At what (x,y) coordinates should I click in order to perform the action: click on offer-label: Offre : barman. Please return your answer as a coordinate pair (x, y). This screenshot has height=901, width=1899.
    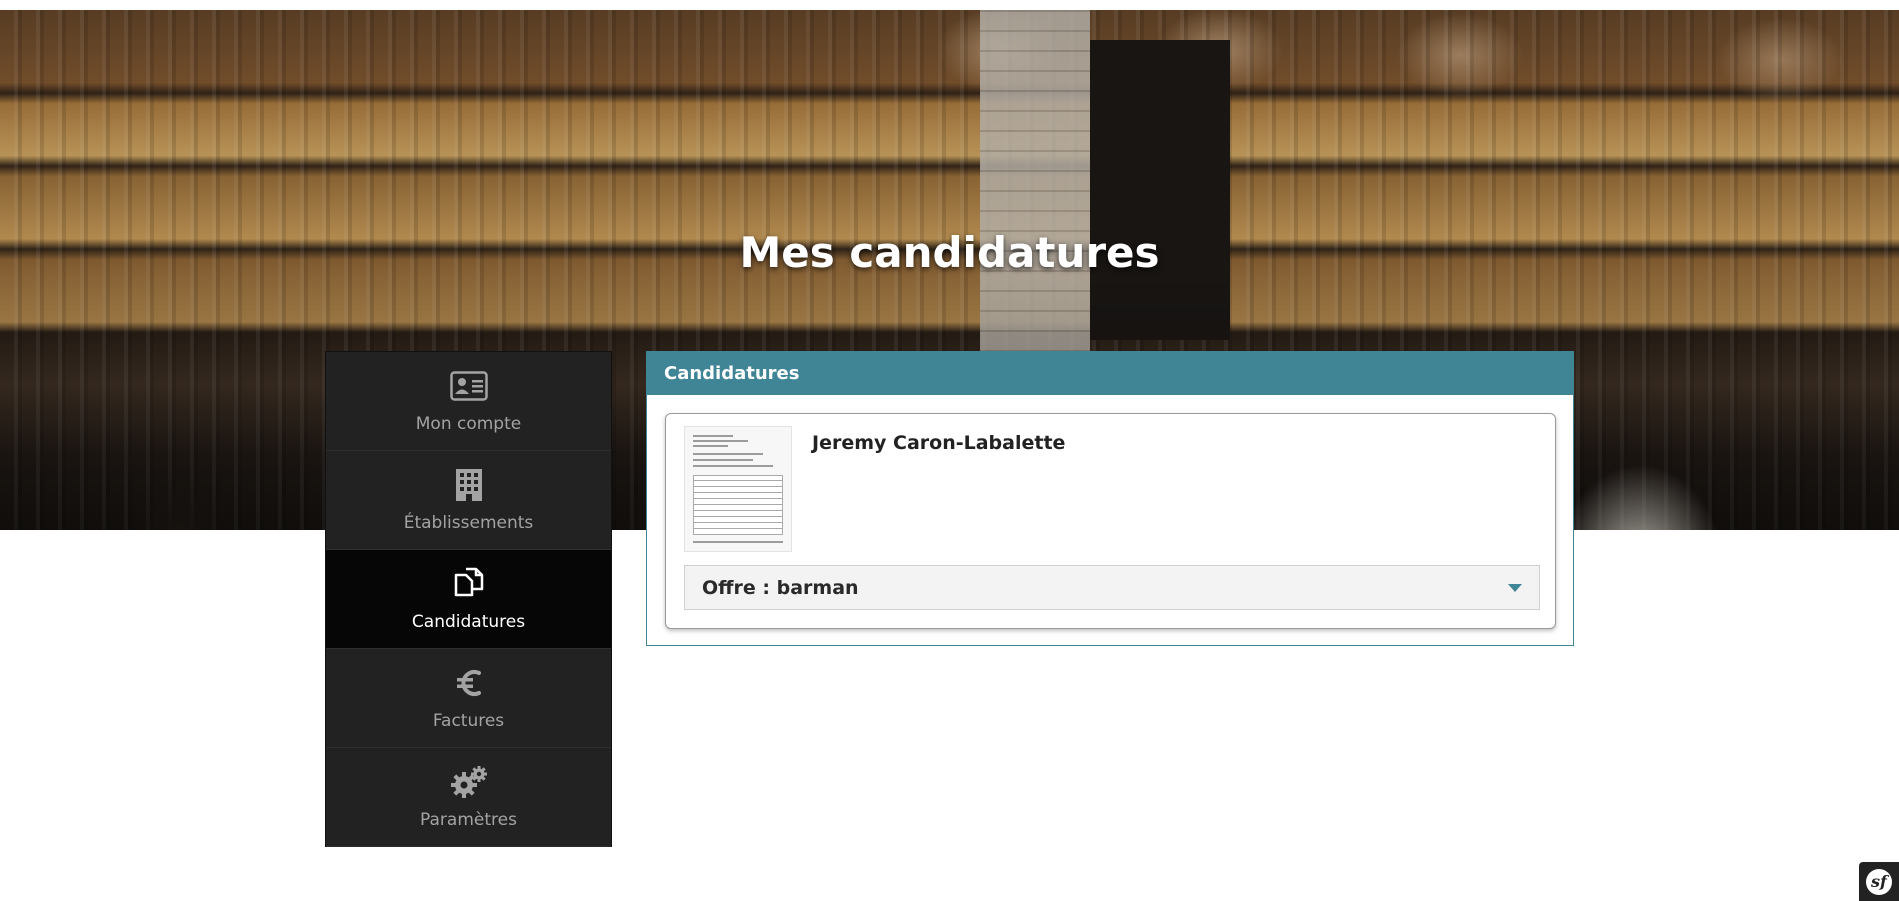
    Looking at the image, I should click on (780, 587).